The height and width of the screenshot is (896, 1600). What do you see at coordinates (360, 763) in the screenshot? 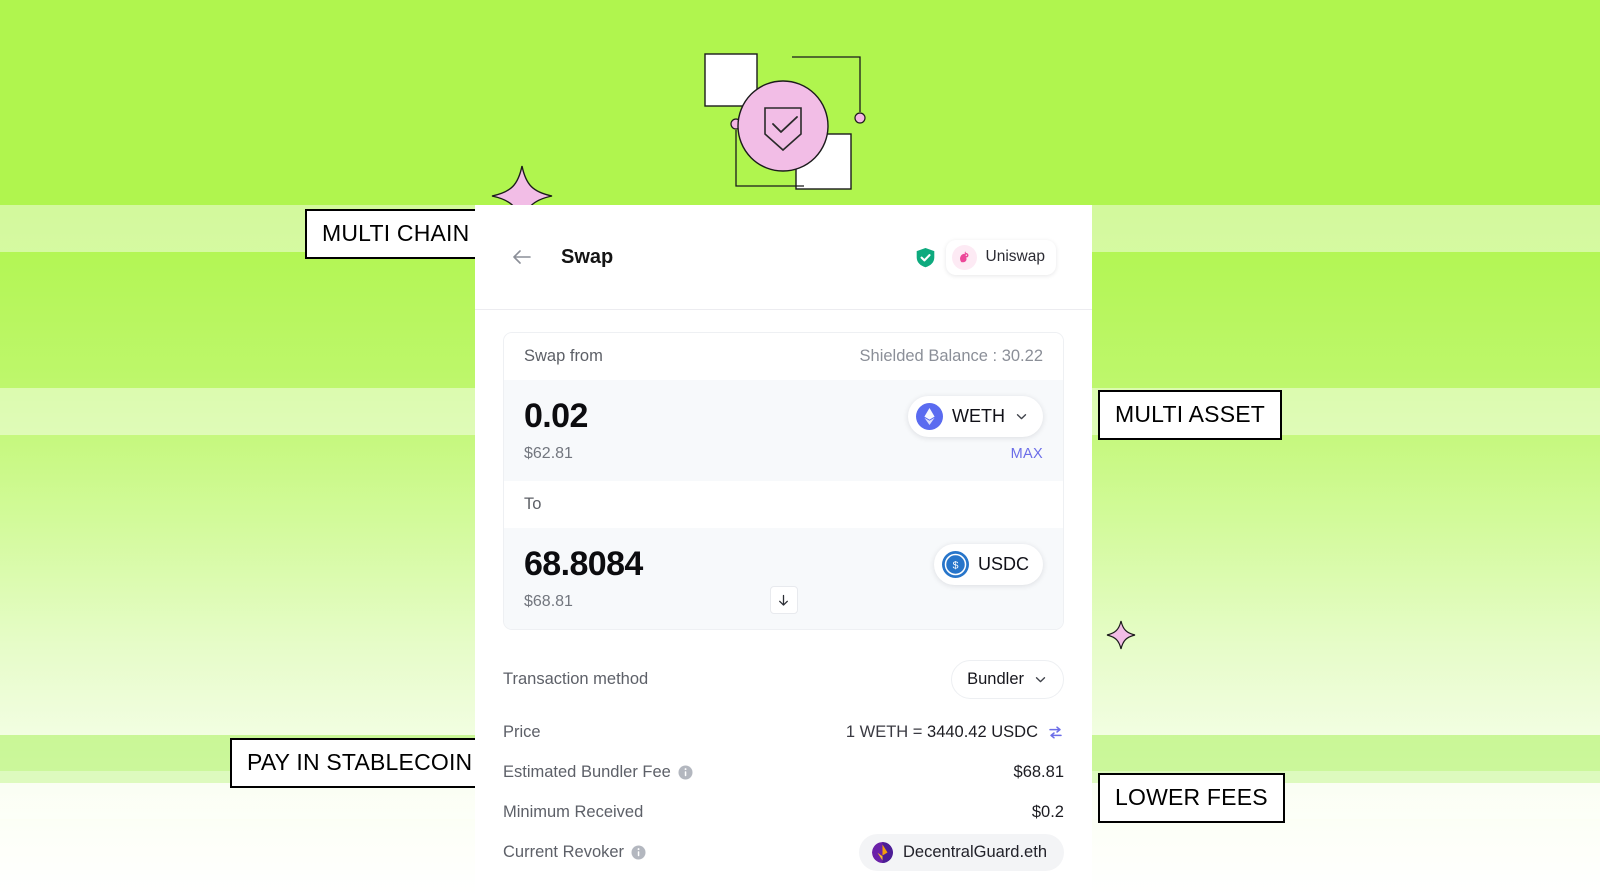
I see `callout-pay-in-stablecoin: PAY IN STABLECOIN` at bounding box center [360, 763].